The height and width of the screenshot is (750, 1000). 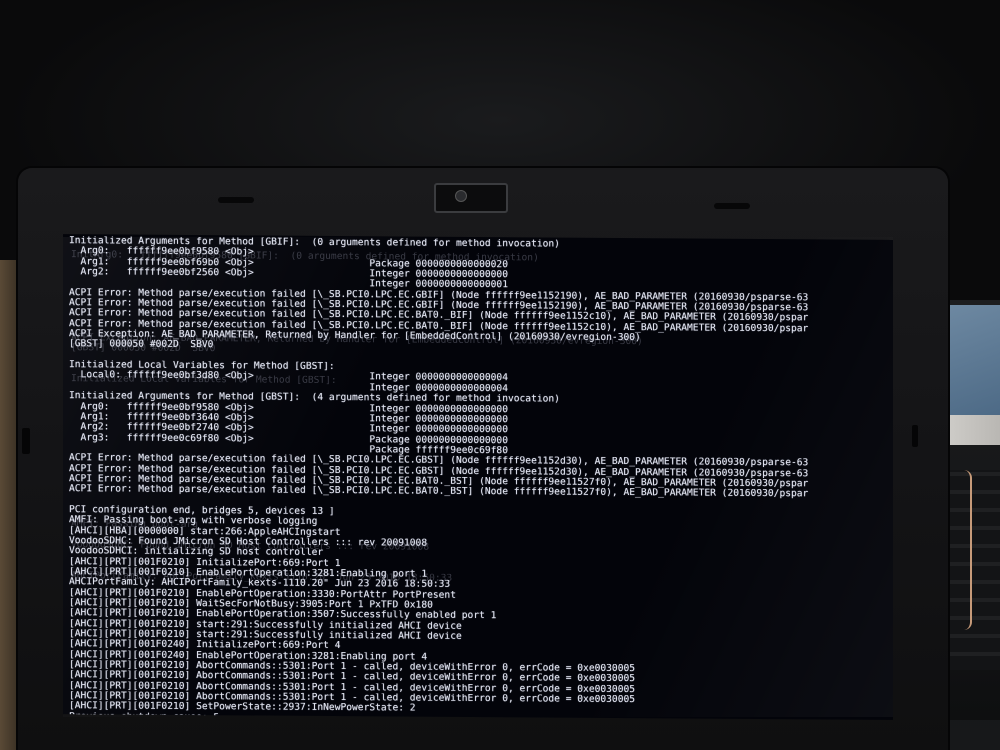 I want to click on webcam-lens-icon, so click(x=461, y=196).